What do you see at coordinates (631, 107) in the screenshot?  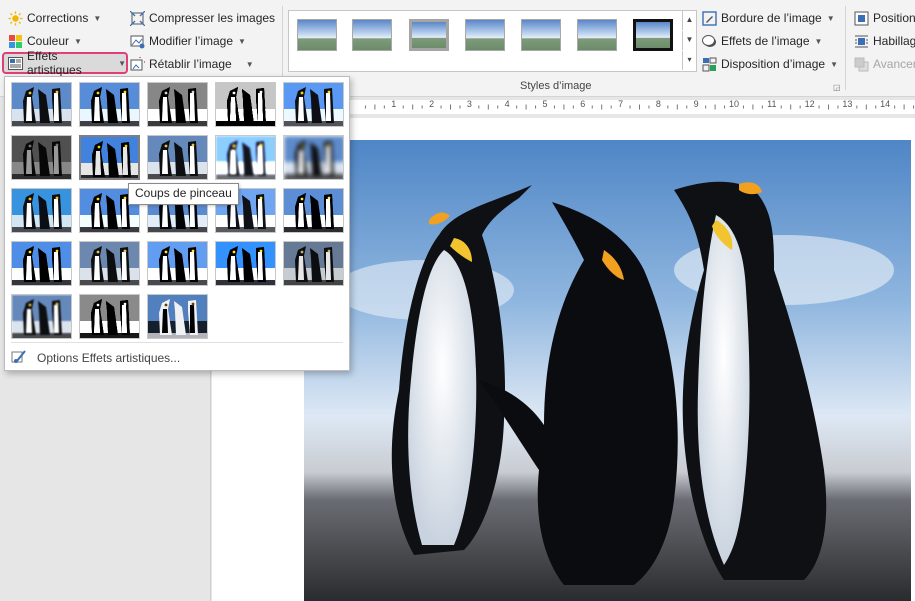 I see `horizontal-ruler: 1 2 3 4 5 6 7 8 9 10 11 12 13 14` at bounding box center [631, 107].